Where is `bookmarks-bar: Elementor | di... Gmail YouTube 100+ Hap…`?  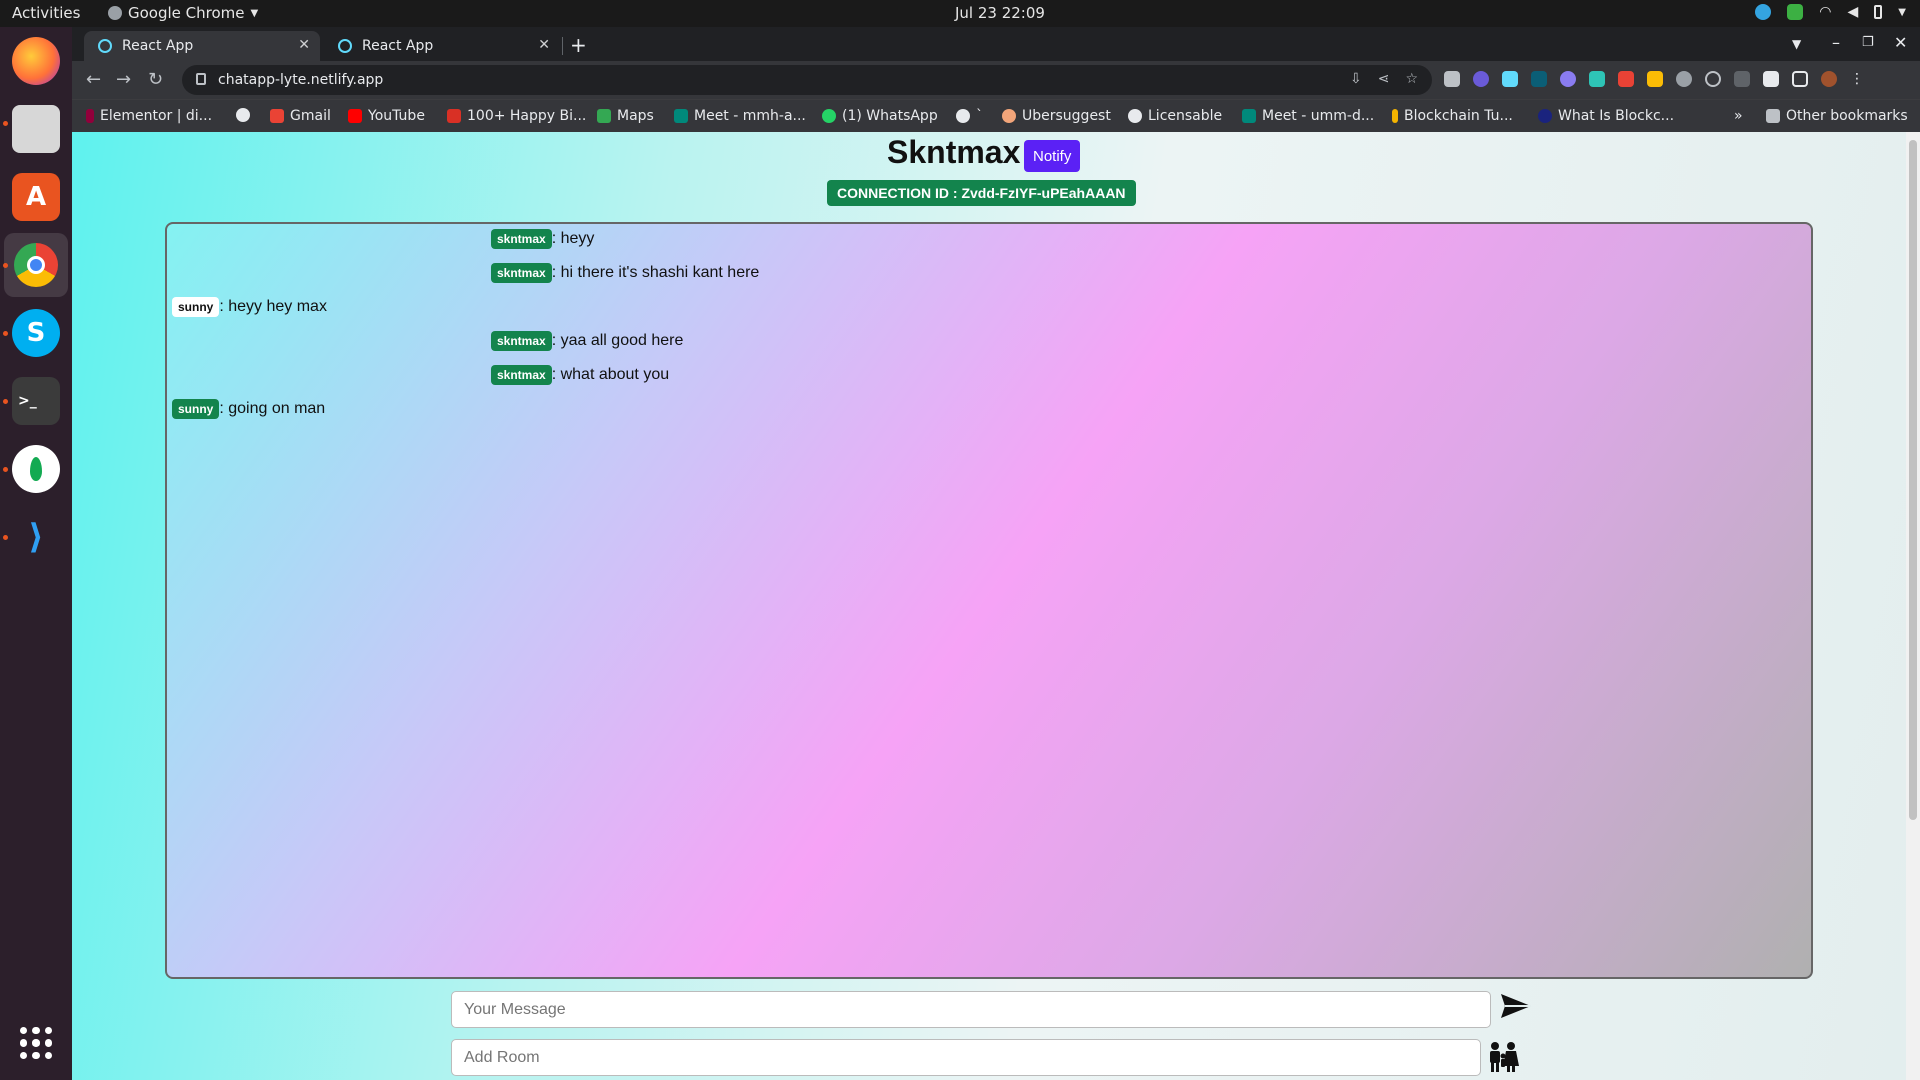
bookmarks-bar: Elementor | di... Gmail YouTube 100+ Hap… is located at coordinates (996, 115).